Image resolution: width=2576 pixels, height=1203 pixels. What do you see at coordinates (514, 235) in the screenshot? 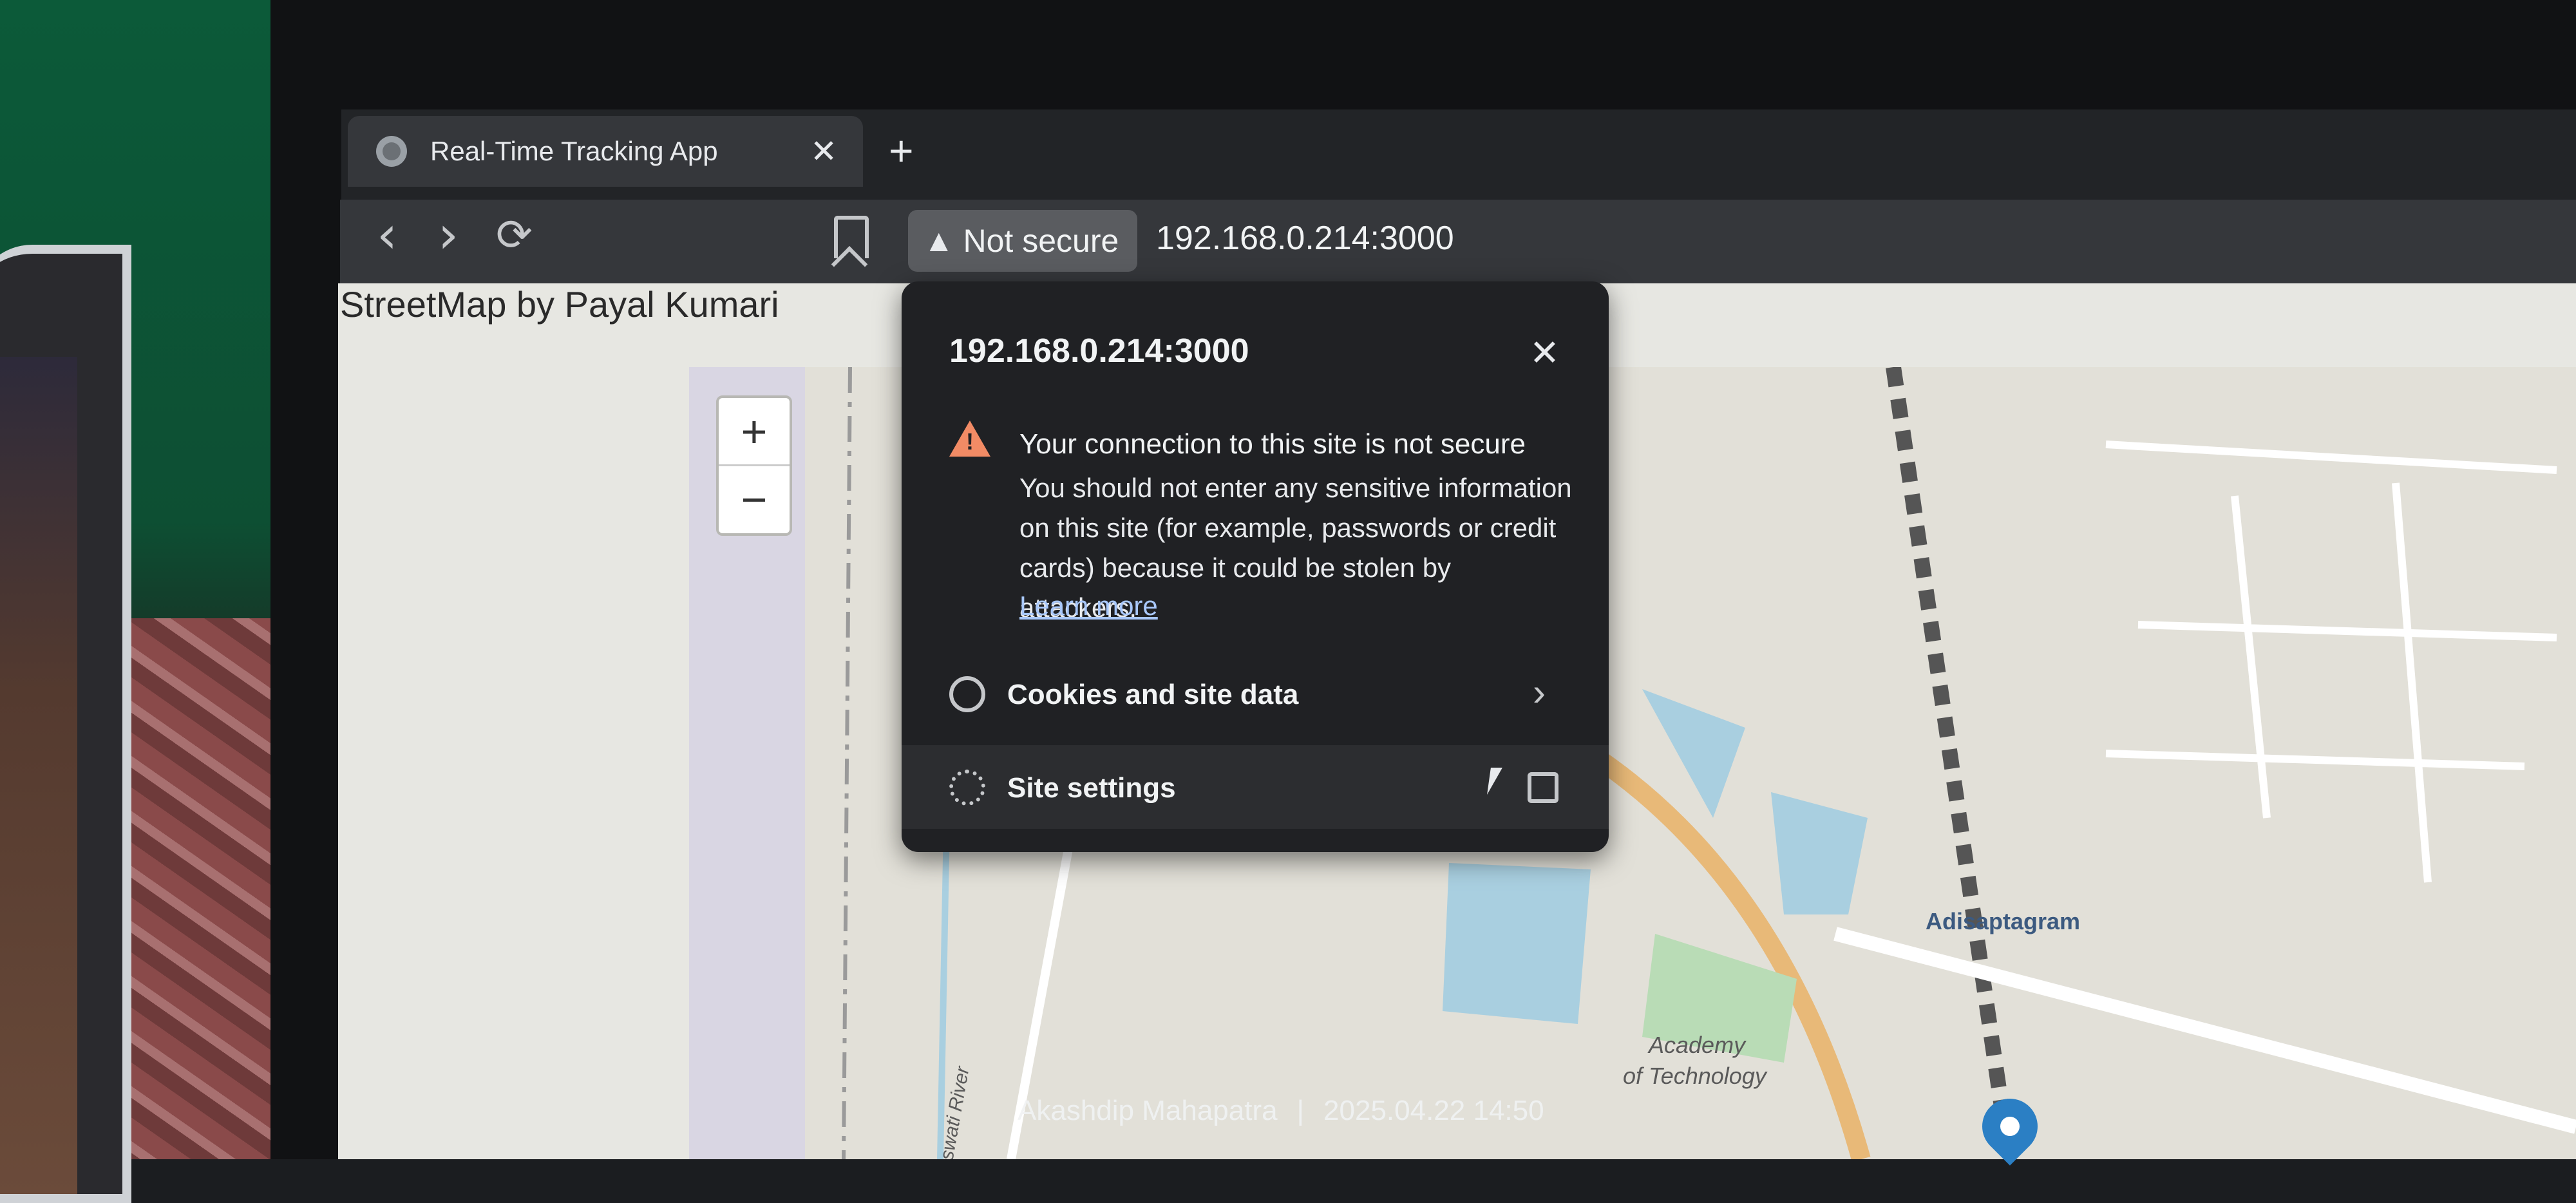
I see `reload-button: ⟳` at bounding box center [514, 235].